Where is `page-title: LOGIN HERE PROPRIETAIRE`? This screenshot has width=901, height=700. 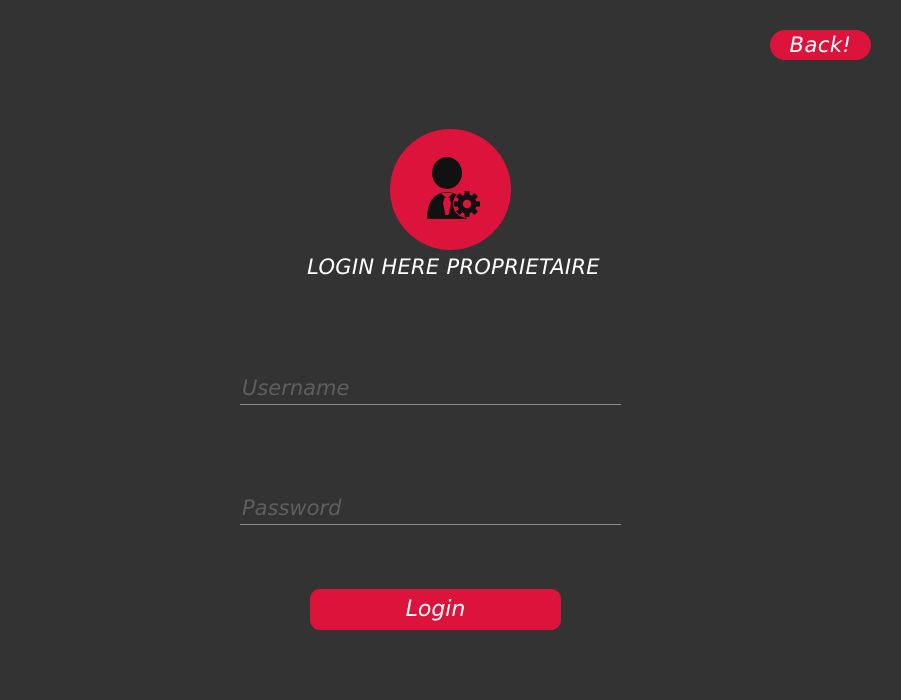
page-title: LOGIN HERE PROPRIETAIRE is located at coordinates (453, 267).